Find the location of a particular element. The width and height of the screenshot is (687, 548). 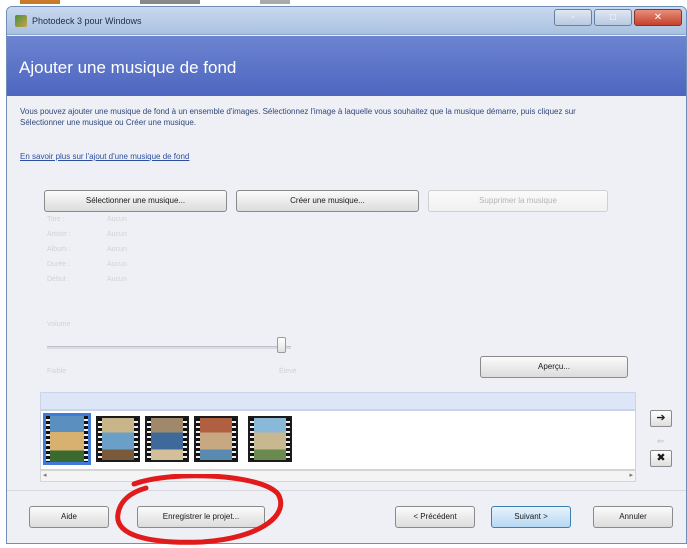

minimize-button: - is located at coordinates (573, 17).